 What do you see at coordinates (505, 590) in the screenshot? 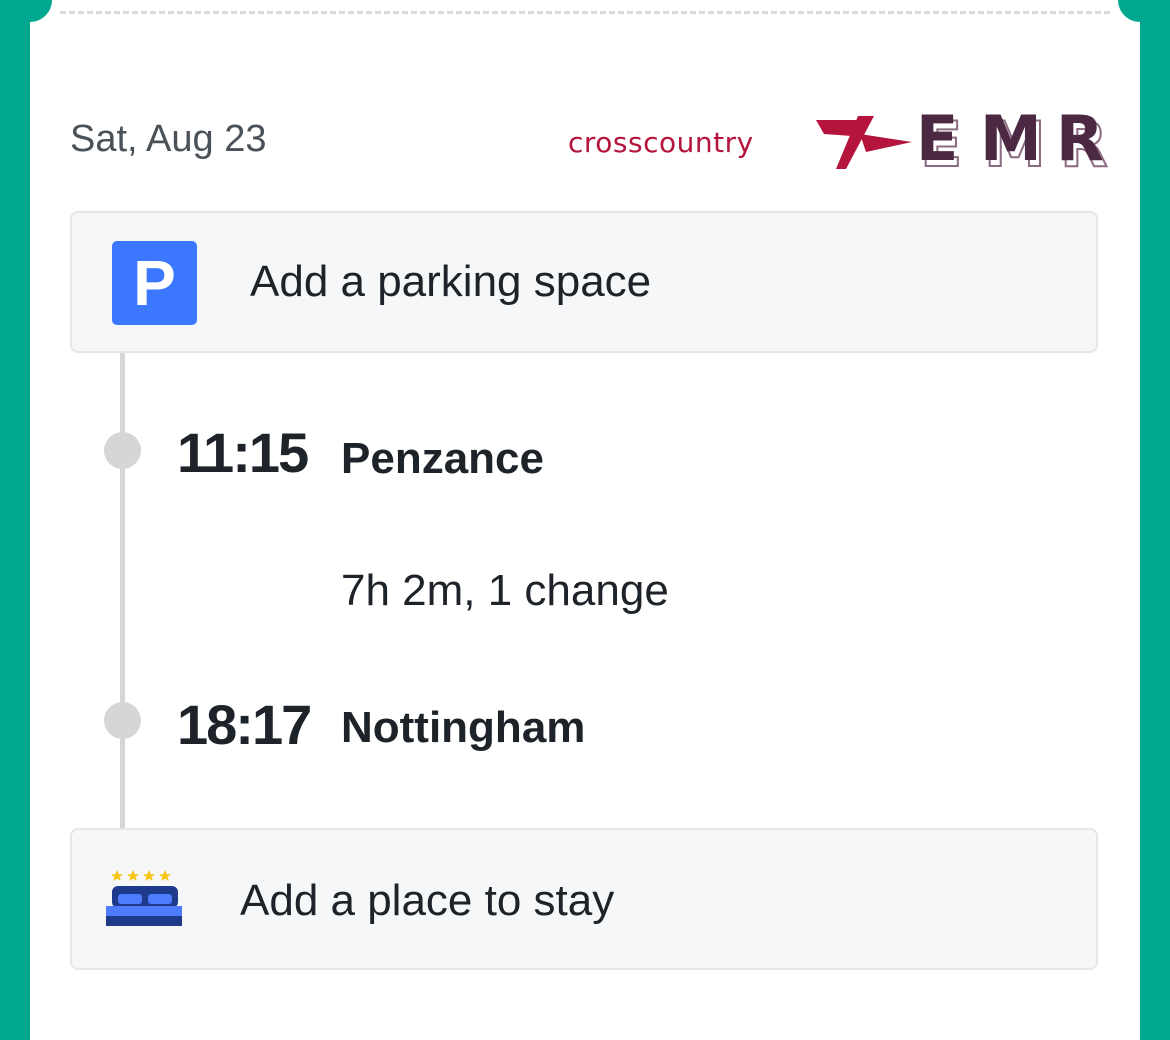
I see `journey-duration: 7h 2m, 1 change` at bounding box center [505, 590].